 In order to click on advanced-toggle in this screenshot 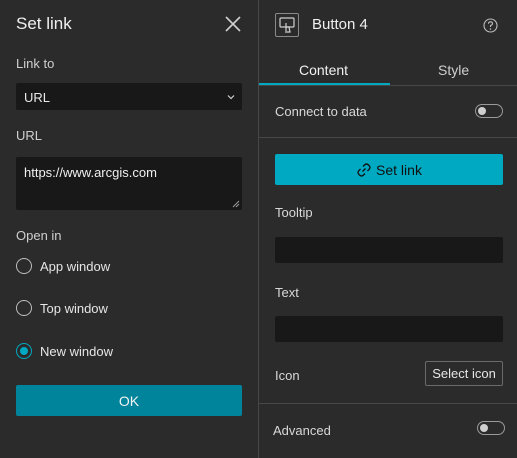, I will do `click(491, 428)`.